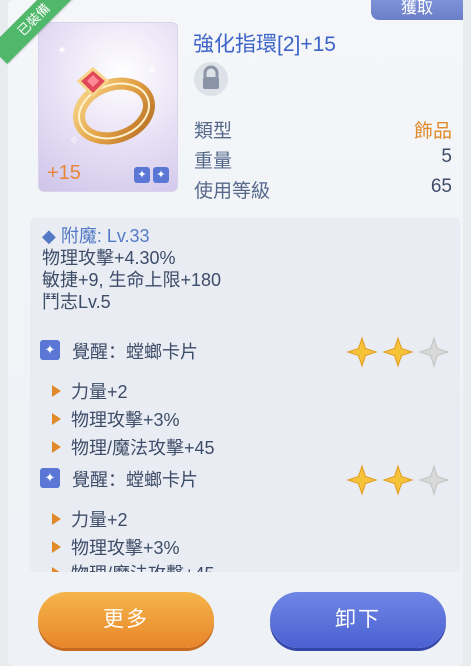 This screenshot has width=471, height=666. What do you see at coordinates (64, 173) in the screenshot?
I see `enhance-level: +15` at bounding box center [64, 173].